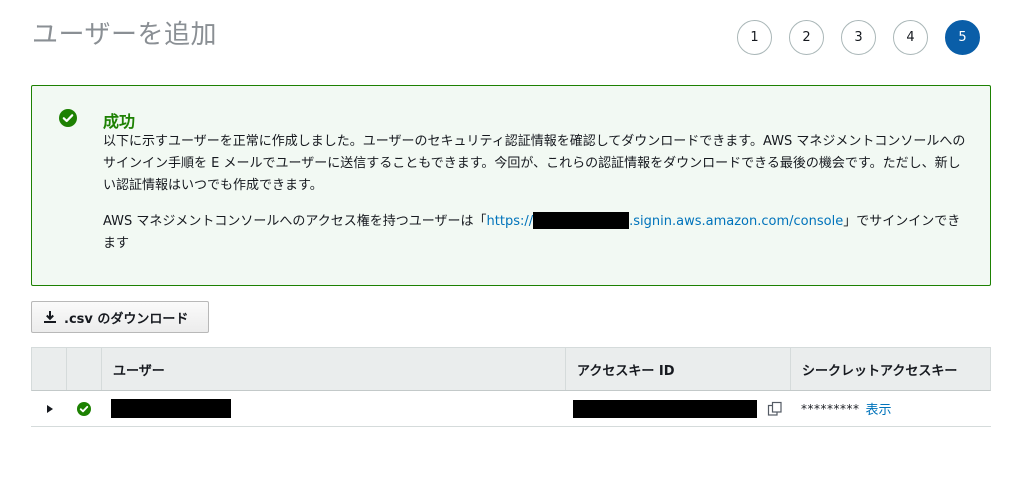 The width and height of the screenshot is (1025, 477). Describe the element at coordinates (126, 319) in the screenshot. I see `download-csv-label: .csv のダウンロード` at that location.